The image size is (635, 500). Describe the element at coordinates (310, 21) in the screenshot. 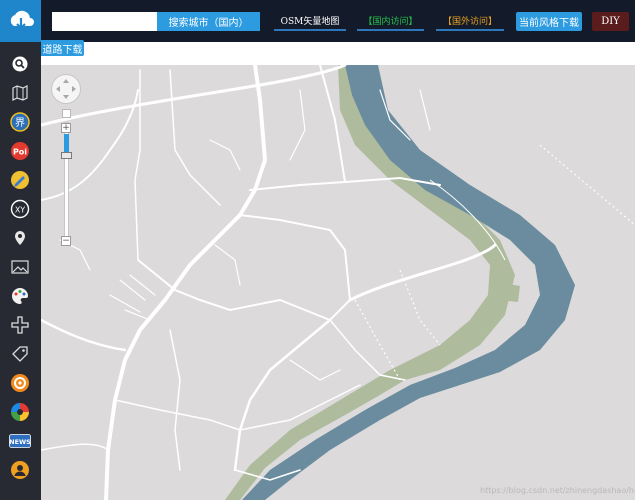

I see `osm-vector-map-button: OSM矢量地图` at that location.